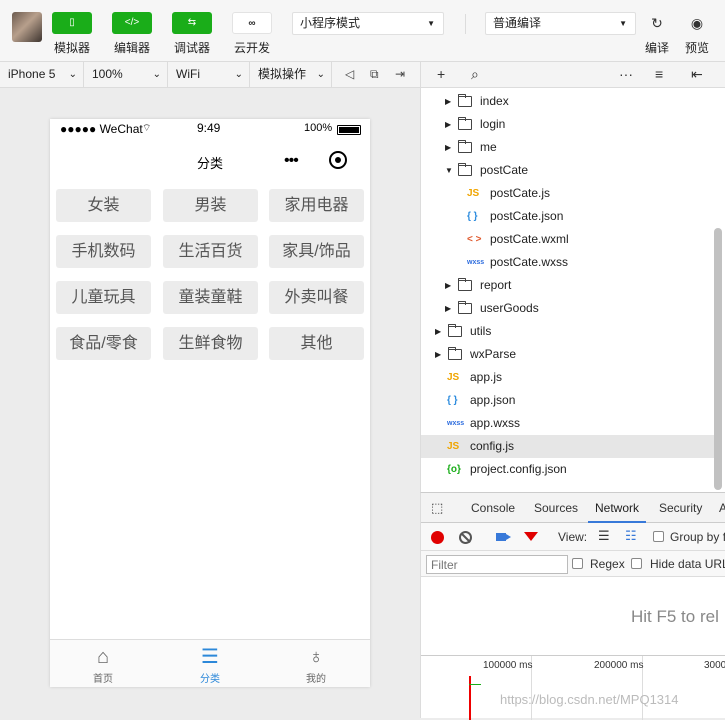  Describe the element at coordinates (437, 537) in the screenshot. I see `record-icon` at that location.